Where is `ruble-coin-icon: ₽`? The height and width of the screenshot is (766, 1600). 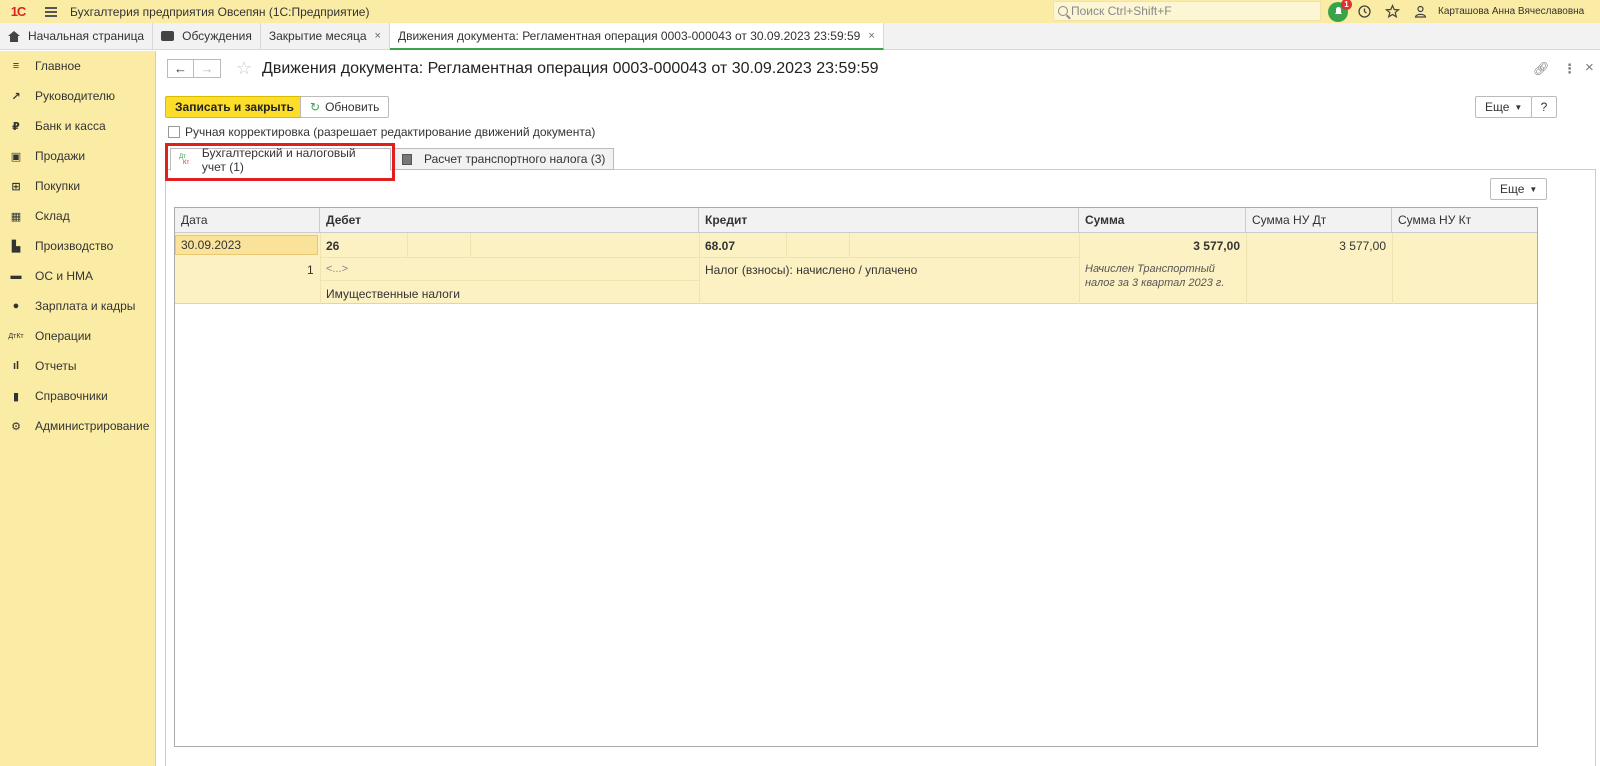 ruble-coin-icon: ₽ is located at coordinates (16, 126).